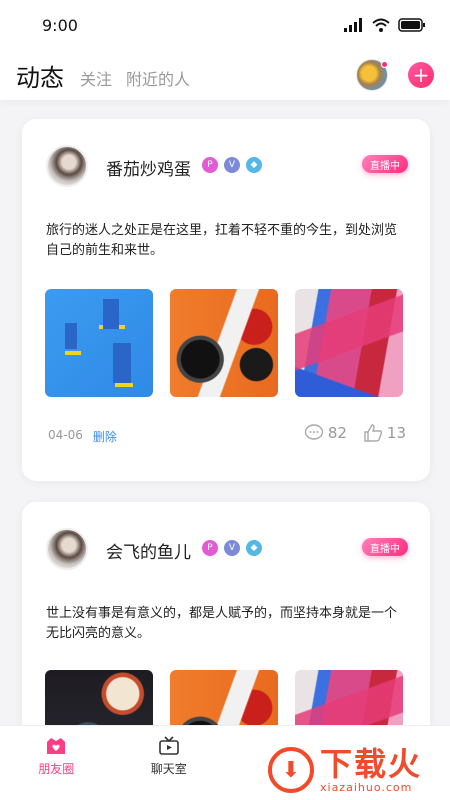 This screenshot has width=450, height=800. I want to click on plus-icon: +, so click(421, 75).